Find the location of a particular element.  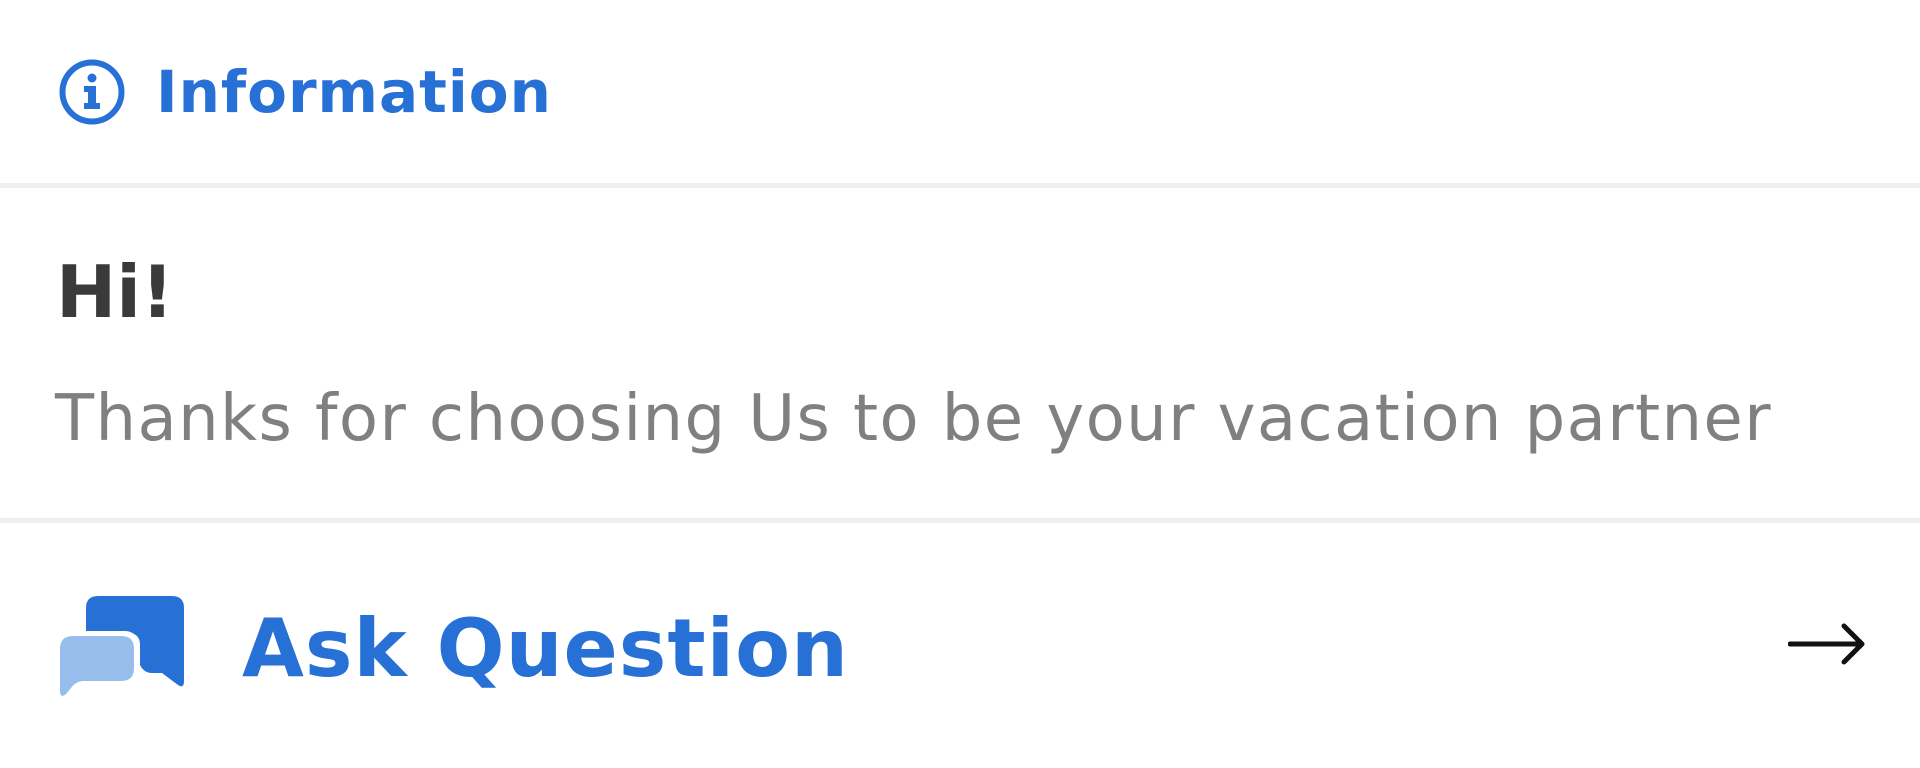

chat-bubbles-icon is located at coordinates (121, 646).